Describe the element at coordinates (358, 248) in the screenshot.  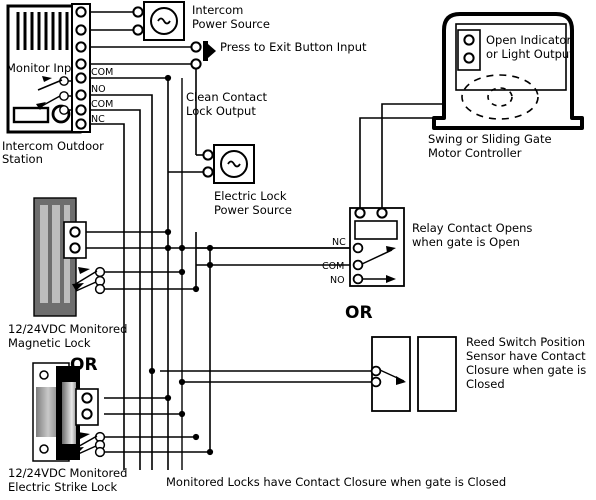
I see `relay-terminal-nc` at that location.